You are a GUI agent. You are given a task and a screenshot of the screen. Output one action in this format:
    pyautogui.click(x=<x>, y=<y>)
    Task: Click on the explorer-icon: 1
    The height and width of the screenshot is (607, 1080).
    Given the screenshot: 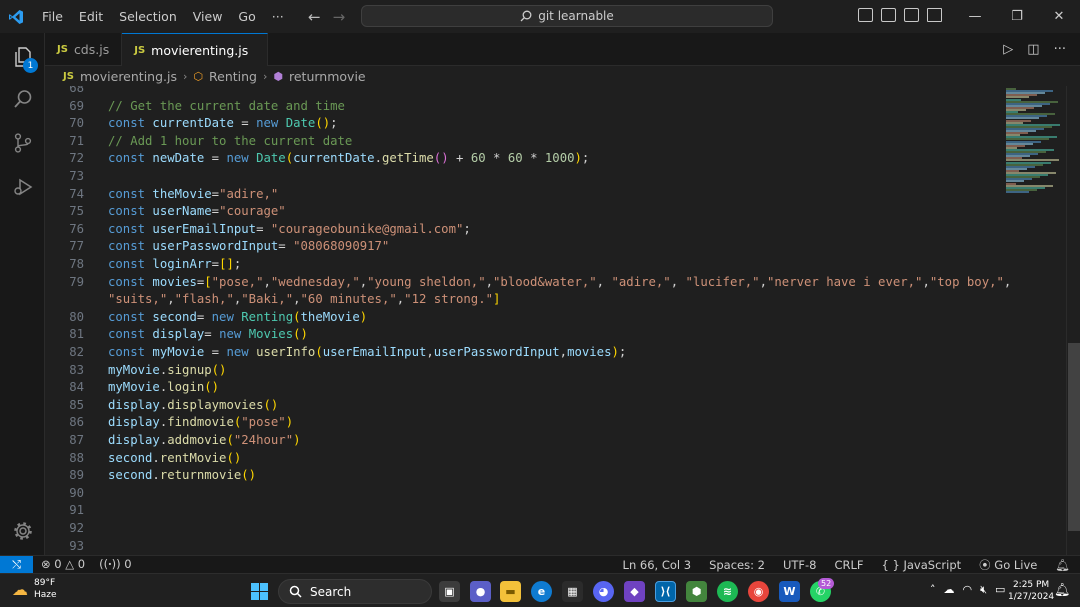 What is the action you would take?
    pyautogui.click(x=22, y=57)
    